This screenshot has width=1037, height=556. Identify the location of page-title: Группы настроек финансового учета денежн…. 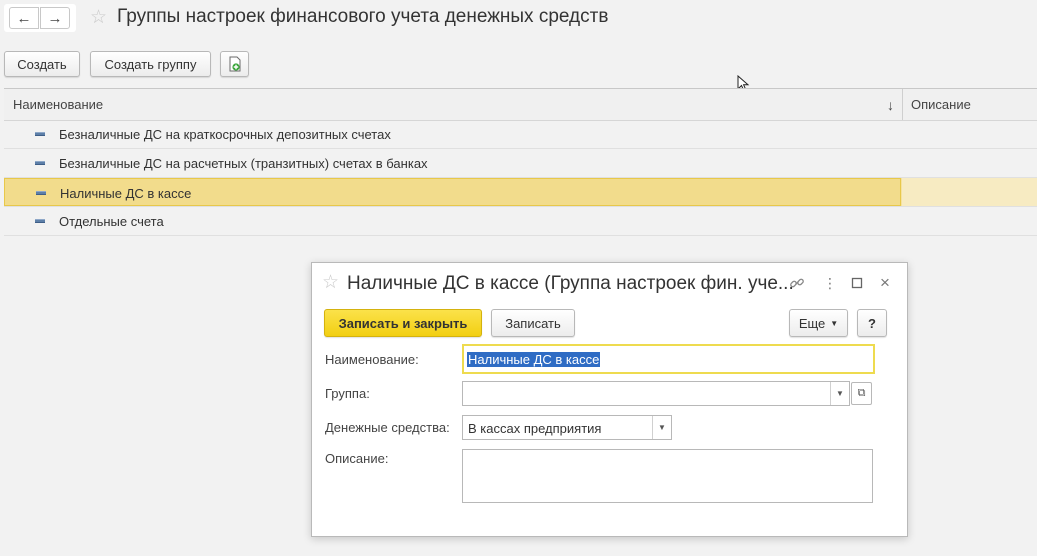
(363, 16).